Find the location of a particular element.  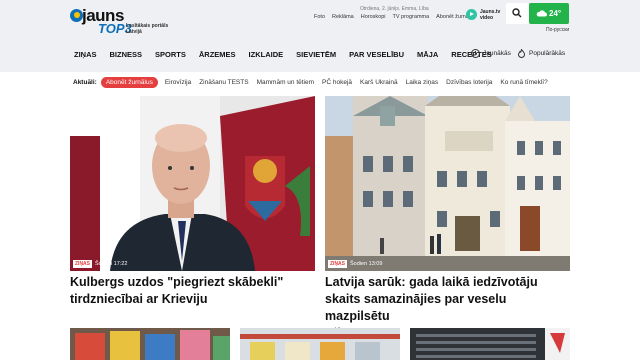

trending-item-weather: Laika ziņas is located at coordinates (422, 82).